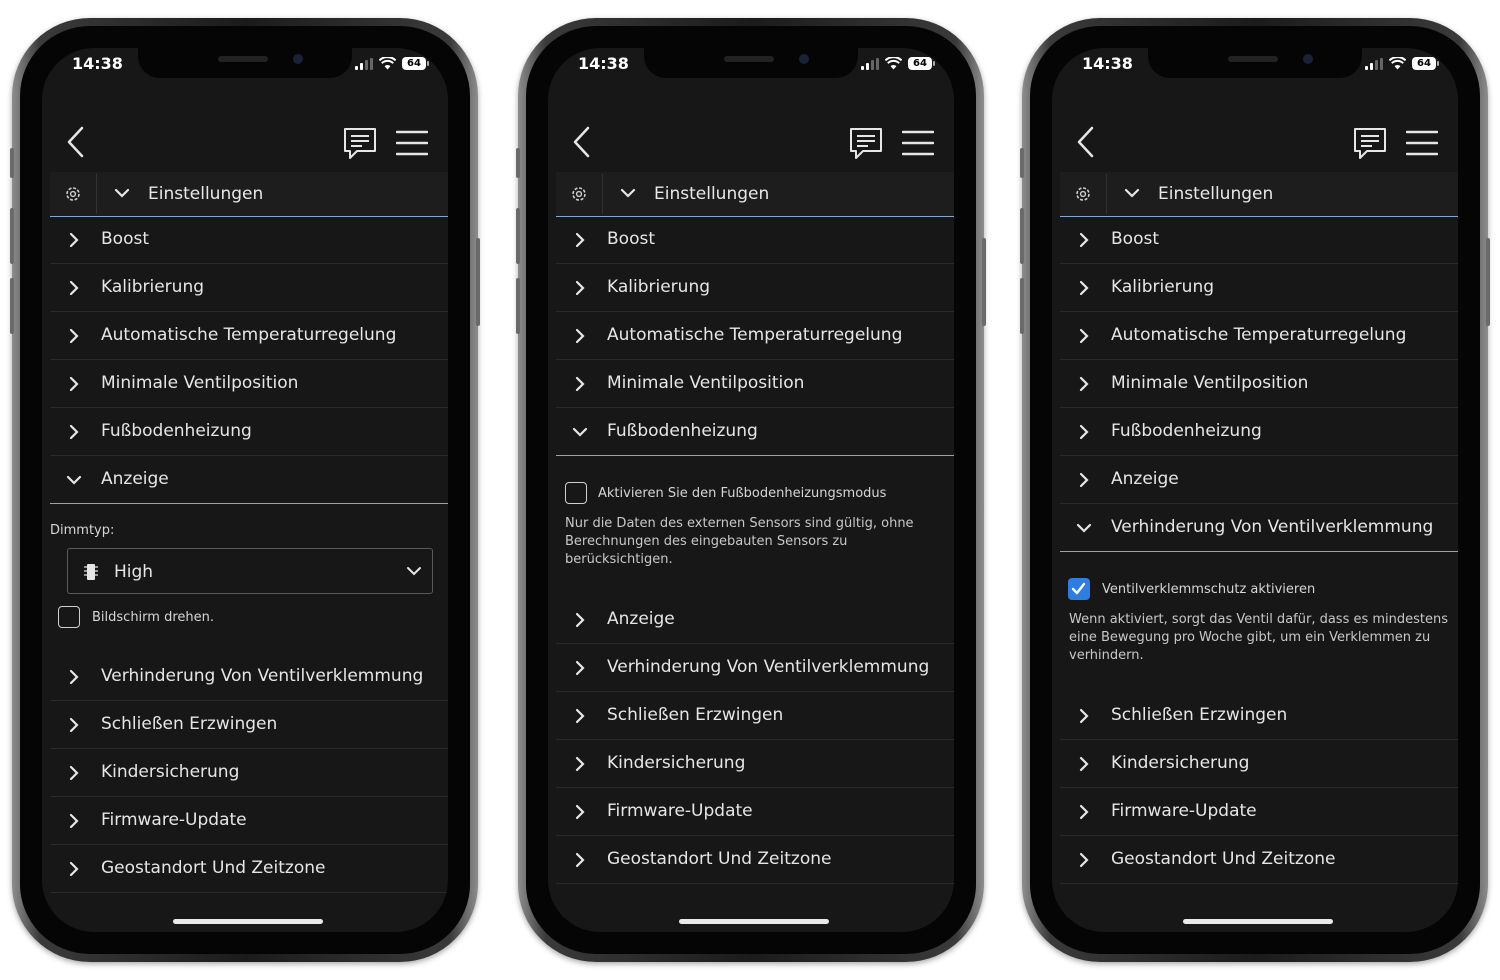 The image size is (1500, 980). Describe the element at coordinates (603, 63) in the screenshot. I see `status-time: 14:38` at that location.